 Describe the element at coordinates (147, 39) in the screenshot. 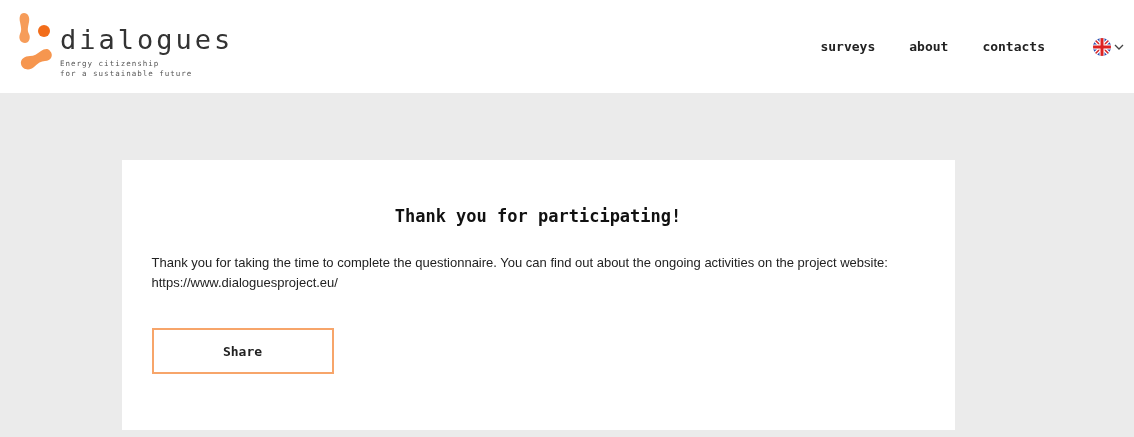

I see `logo-wordmark: dialogues` at that location.